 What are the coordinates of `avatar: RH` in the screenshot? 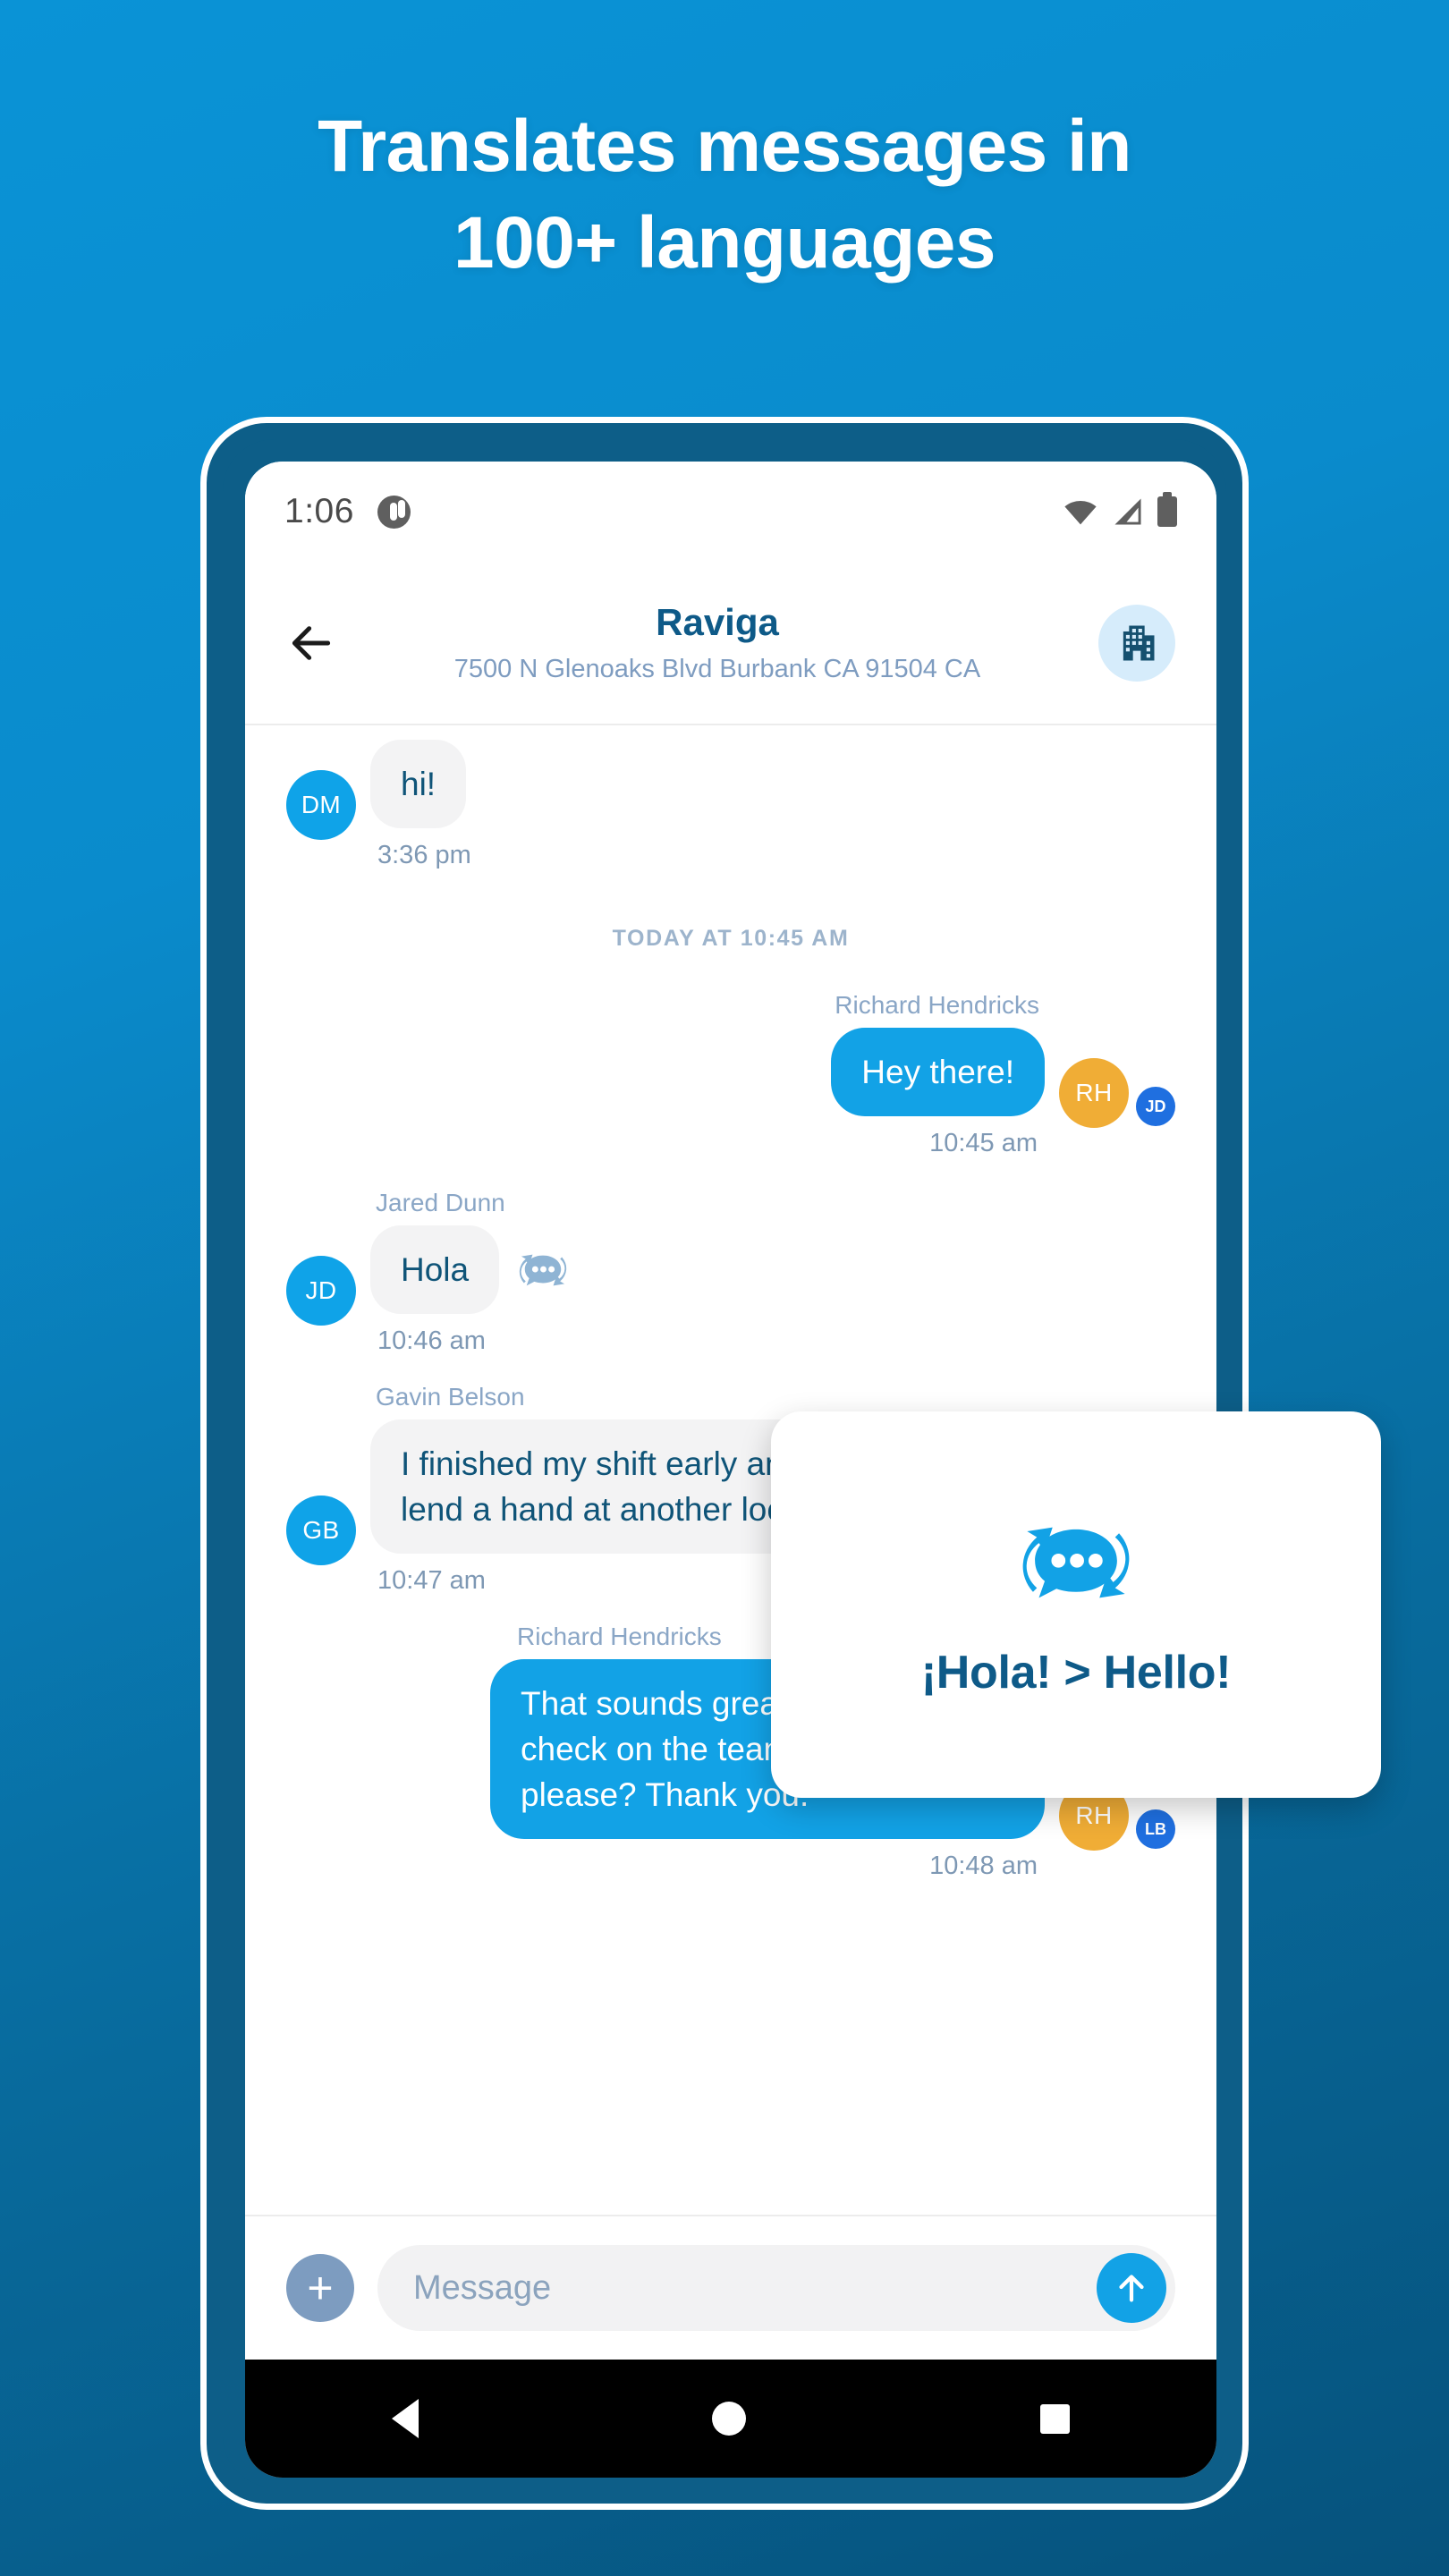 It's located at (1094, 1093).